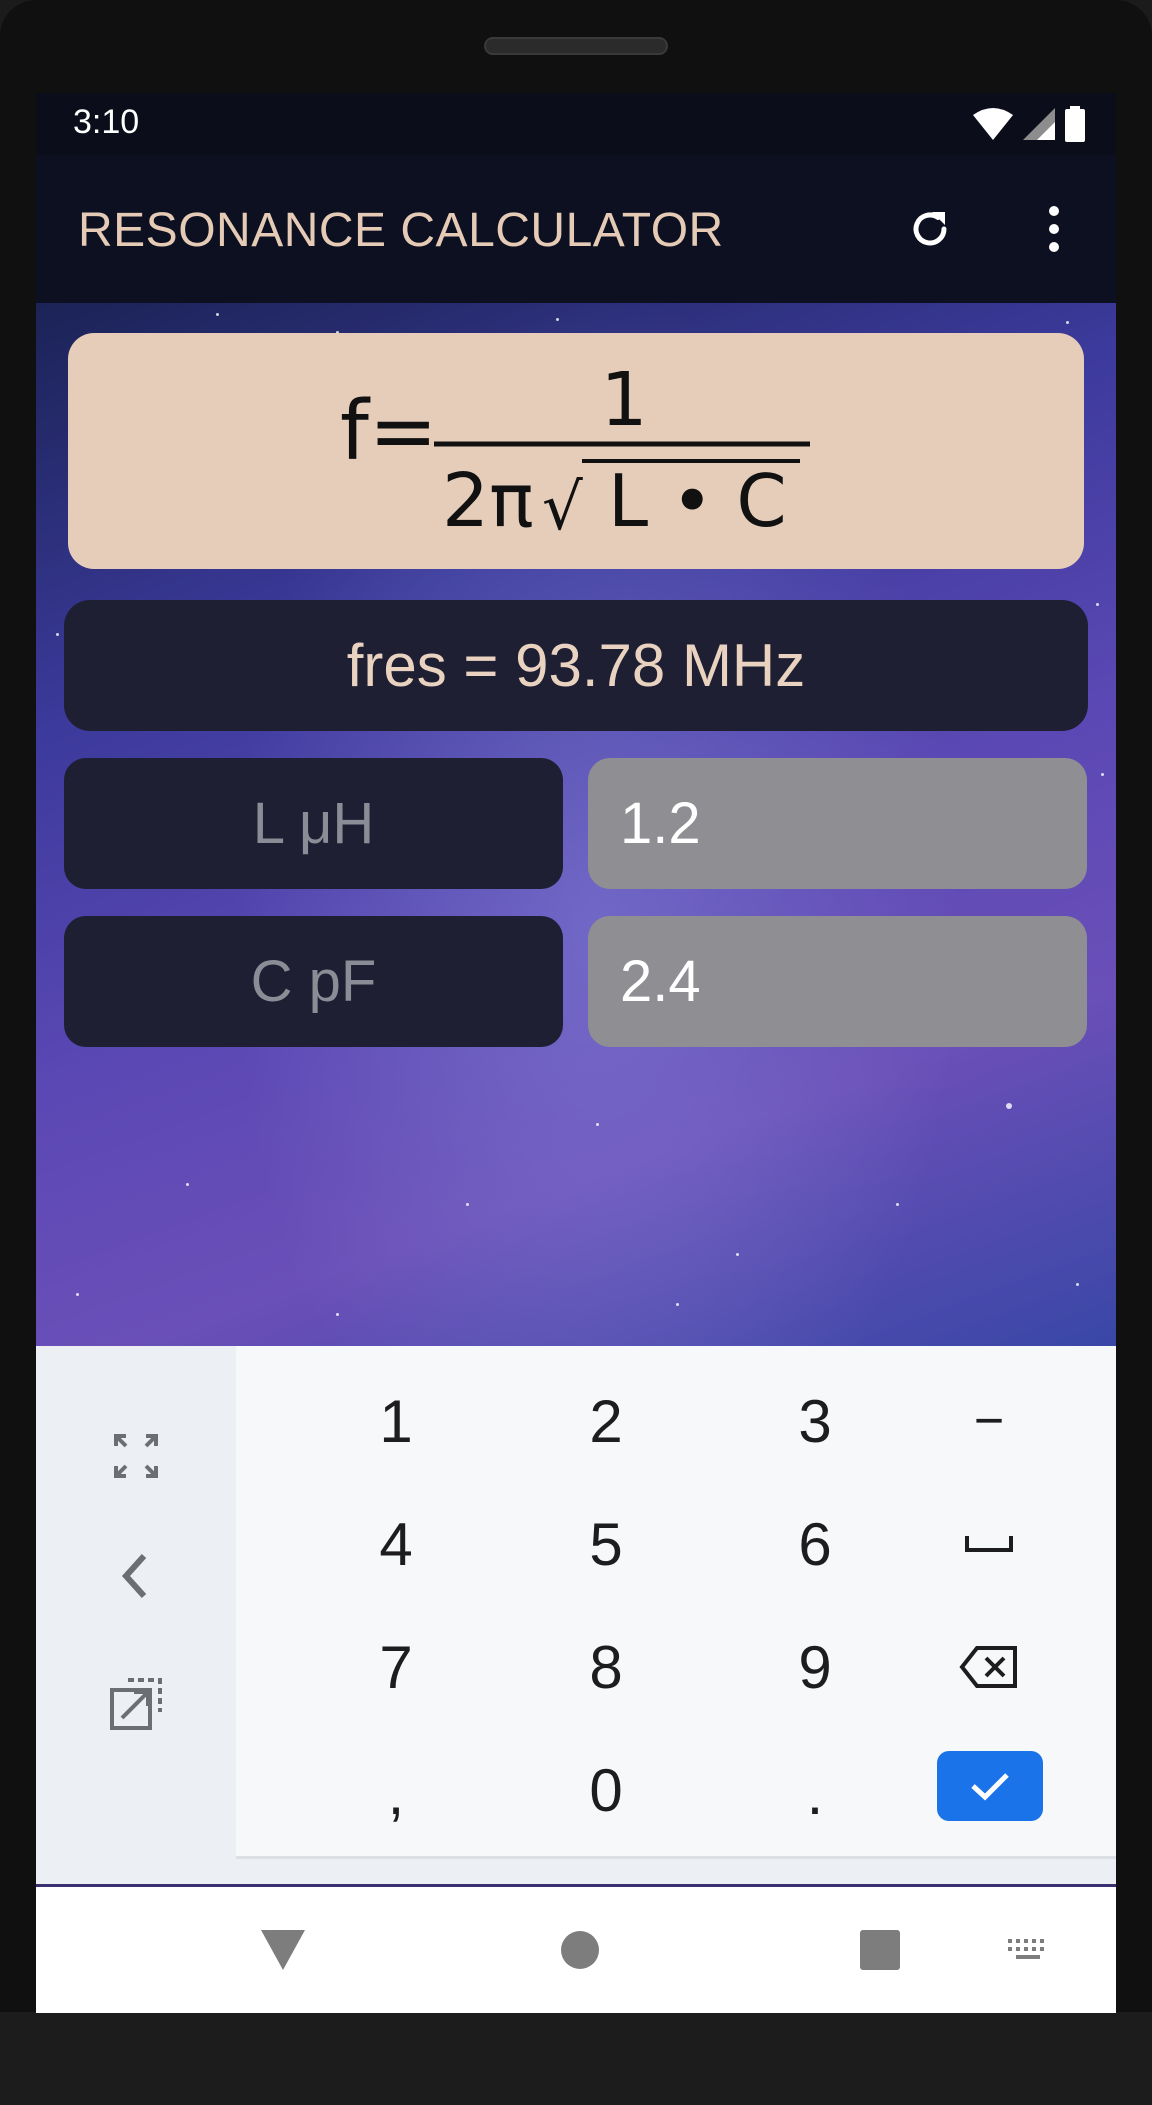 This screenshot has height=2105, width=1152. What do you see at coordinates (815, 1793) in the screenshot?
I see `key-period: .` at bounding box center [815, 1793].